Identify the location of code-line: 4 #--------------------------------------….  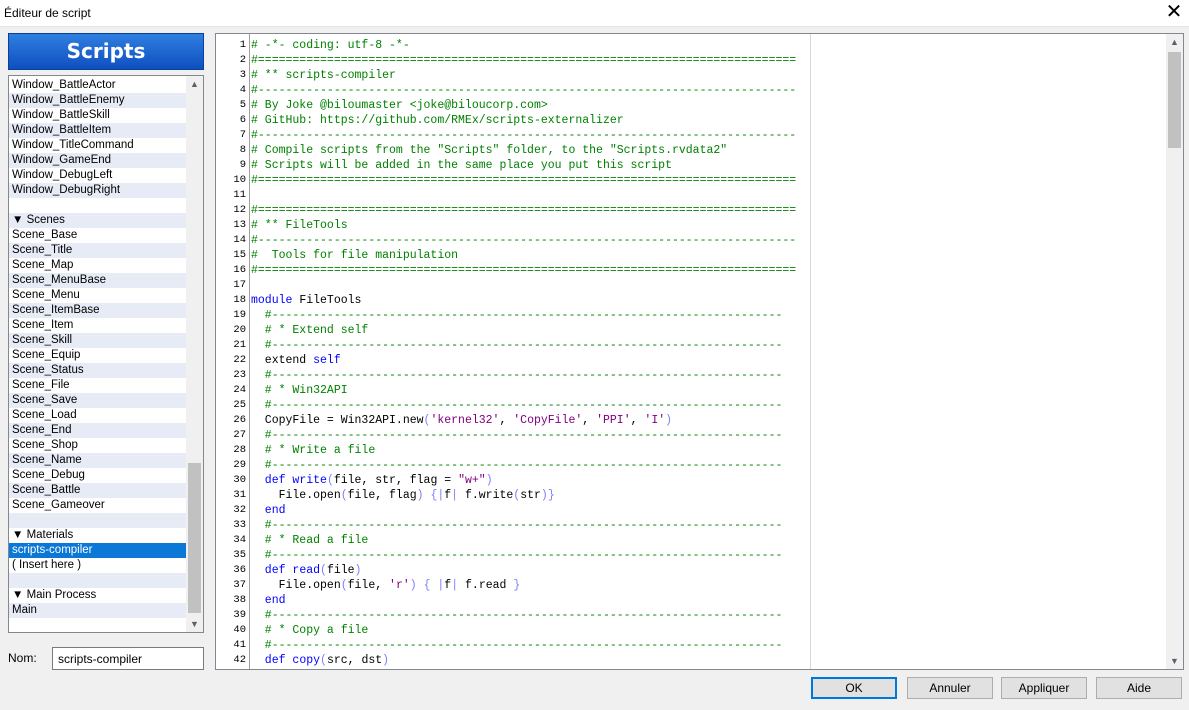
(691, 90).